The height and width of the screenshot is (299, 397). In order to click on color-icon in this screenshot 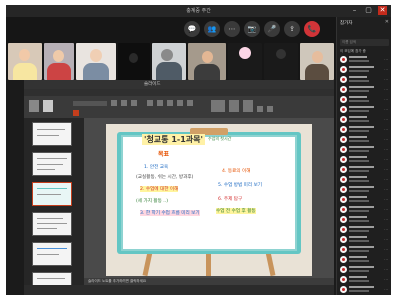, I will do `click(76, 113)`.